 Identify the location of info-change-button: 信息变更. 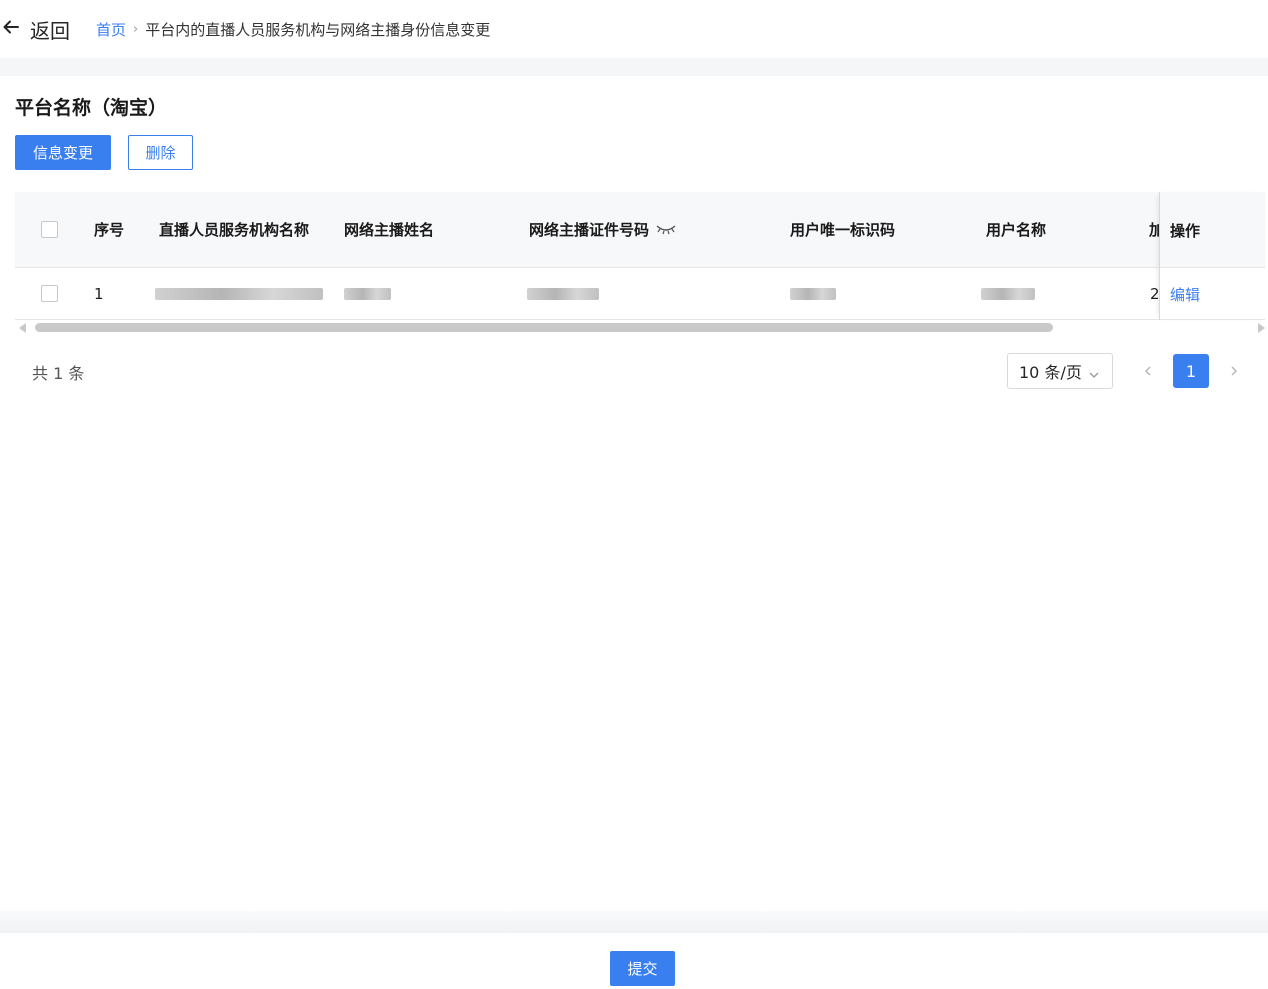
(63, 152).